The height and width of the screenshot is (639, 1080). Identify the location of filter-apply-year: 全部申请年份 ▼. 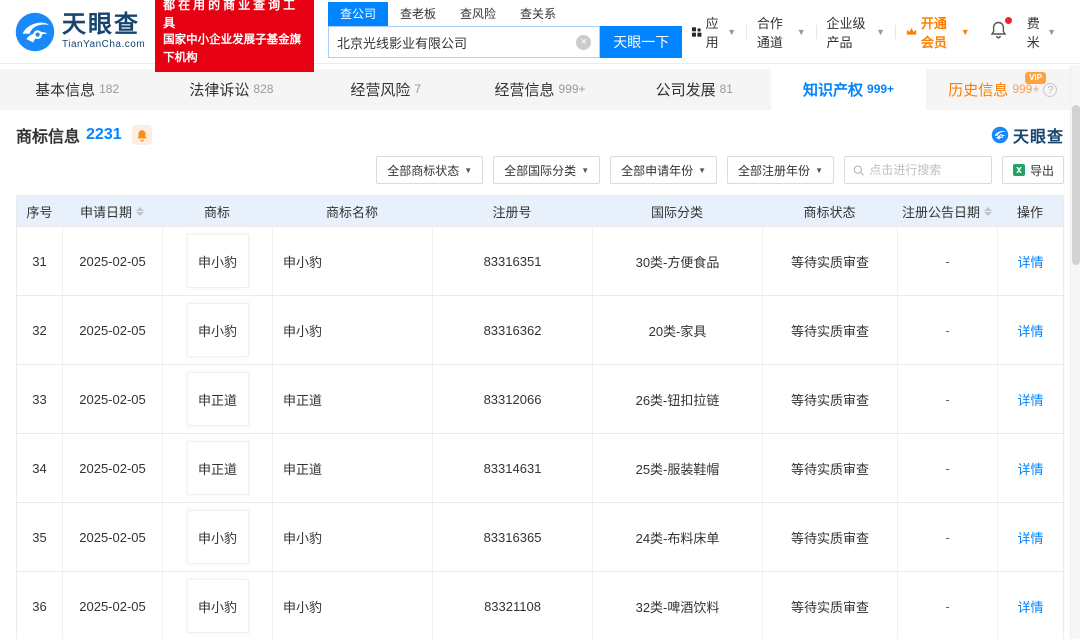
(664, 170).